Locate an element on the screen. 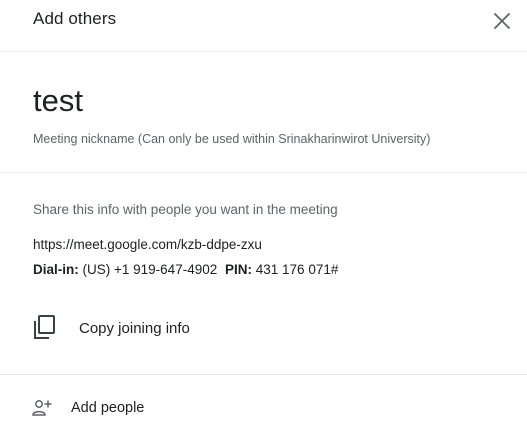  close-button is located at coordinates (502, 21).